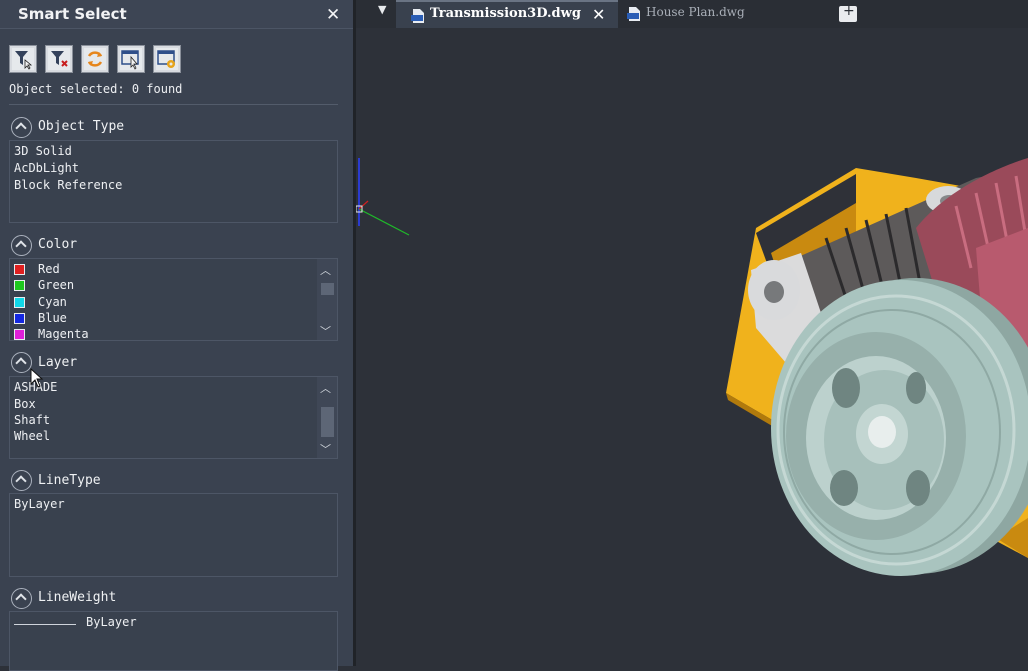 The width and height of the screenshot is (1028, 671). What do you see at coordinates (176, 14) in the screenshot?
I see `panel-header: Smart Select ✕` at bounding box center [176, 14].